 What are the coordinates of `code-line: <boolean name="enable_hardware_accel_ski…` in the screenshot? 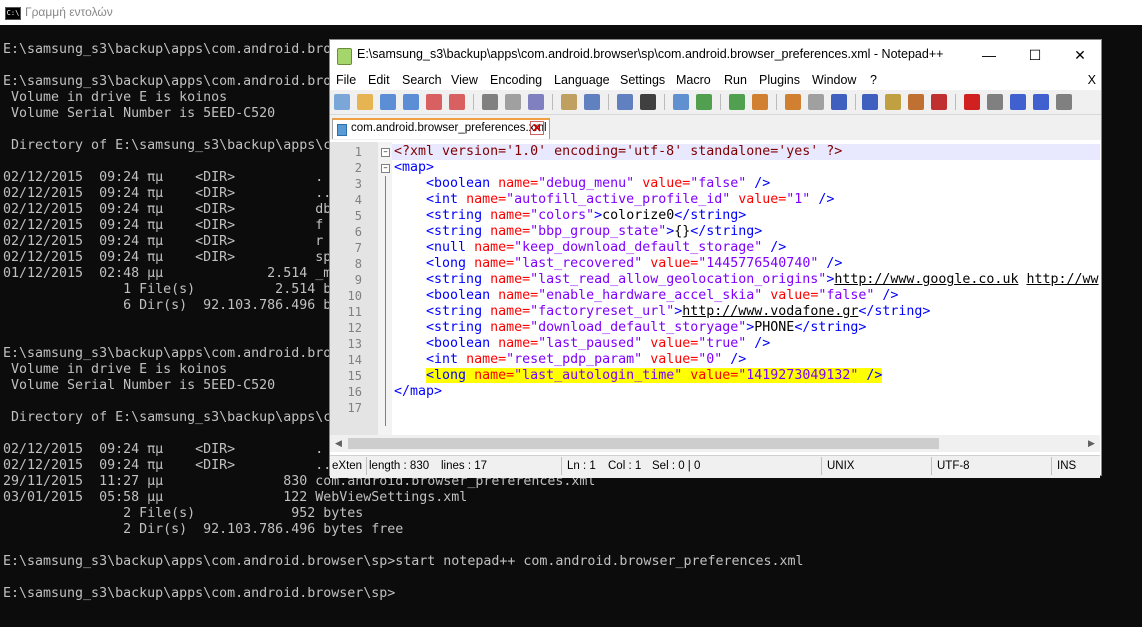 It's located at (645, 296).